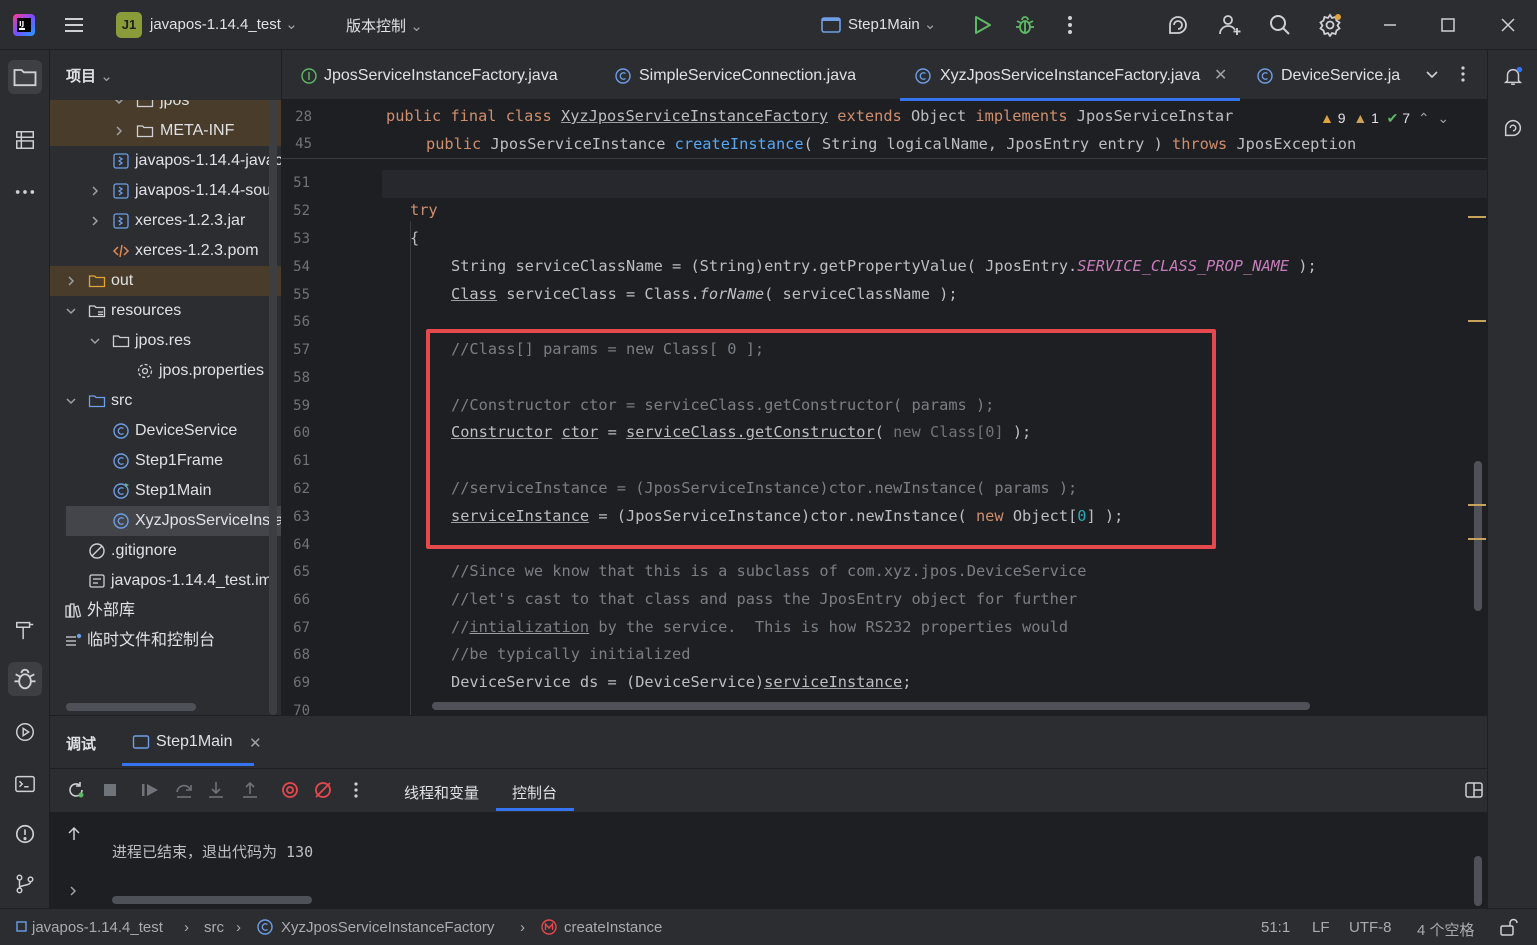 The width and height of the screenshot is (1537, 945). I want to click on file-encoding: UTF-8, so click(1370, 927).